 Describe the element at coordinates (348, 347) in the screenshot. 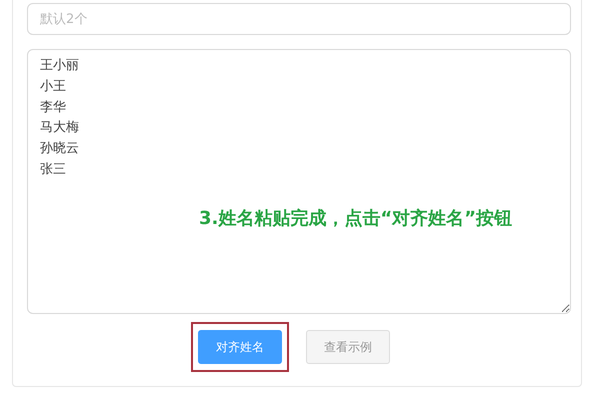

I see `example-button: 查看示例` at that location.